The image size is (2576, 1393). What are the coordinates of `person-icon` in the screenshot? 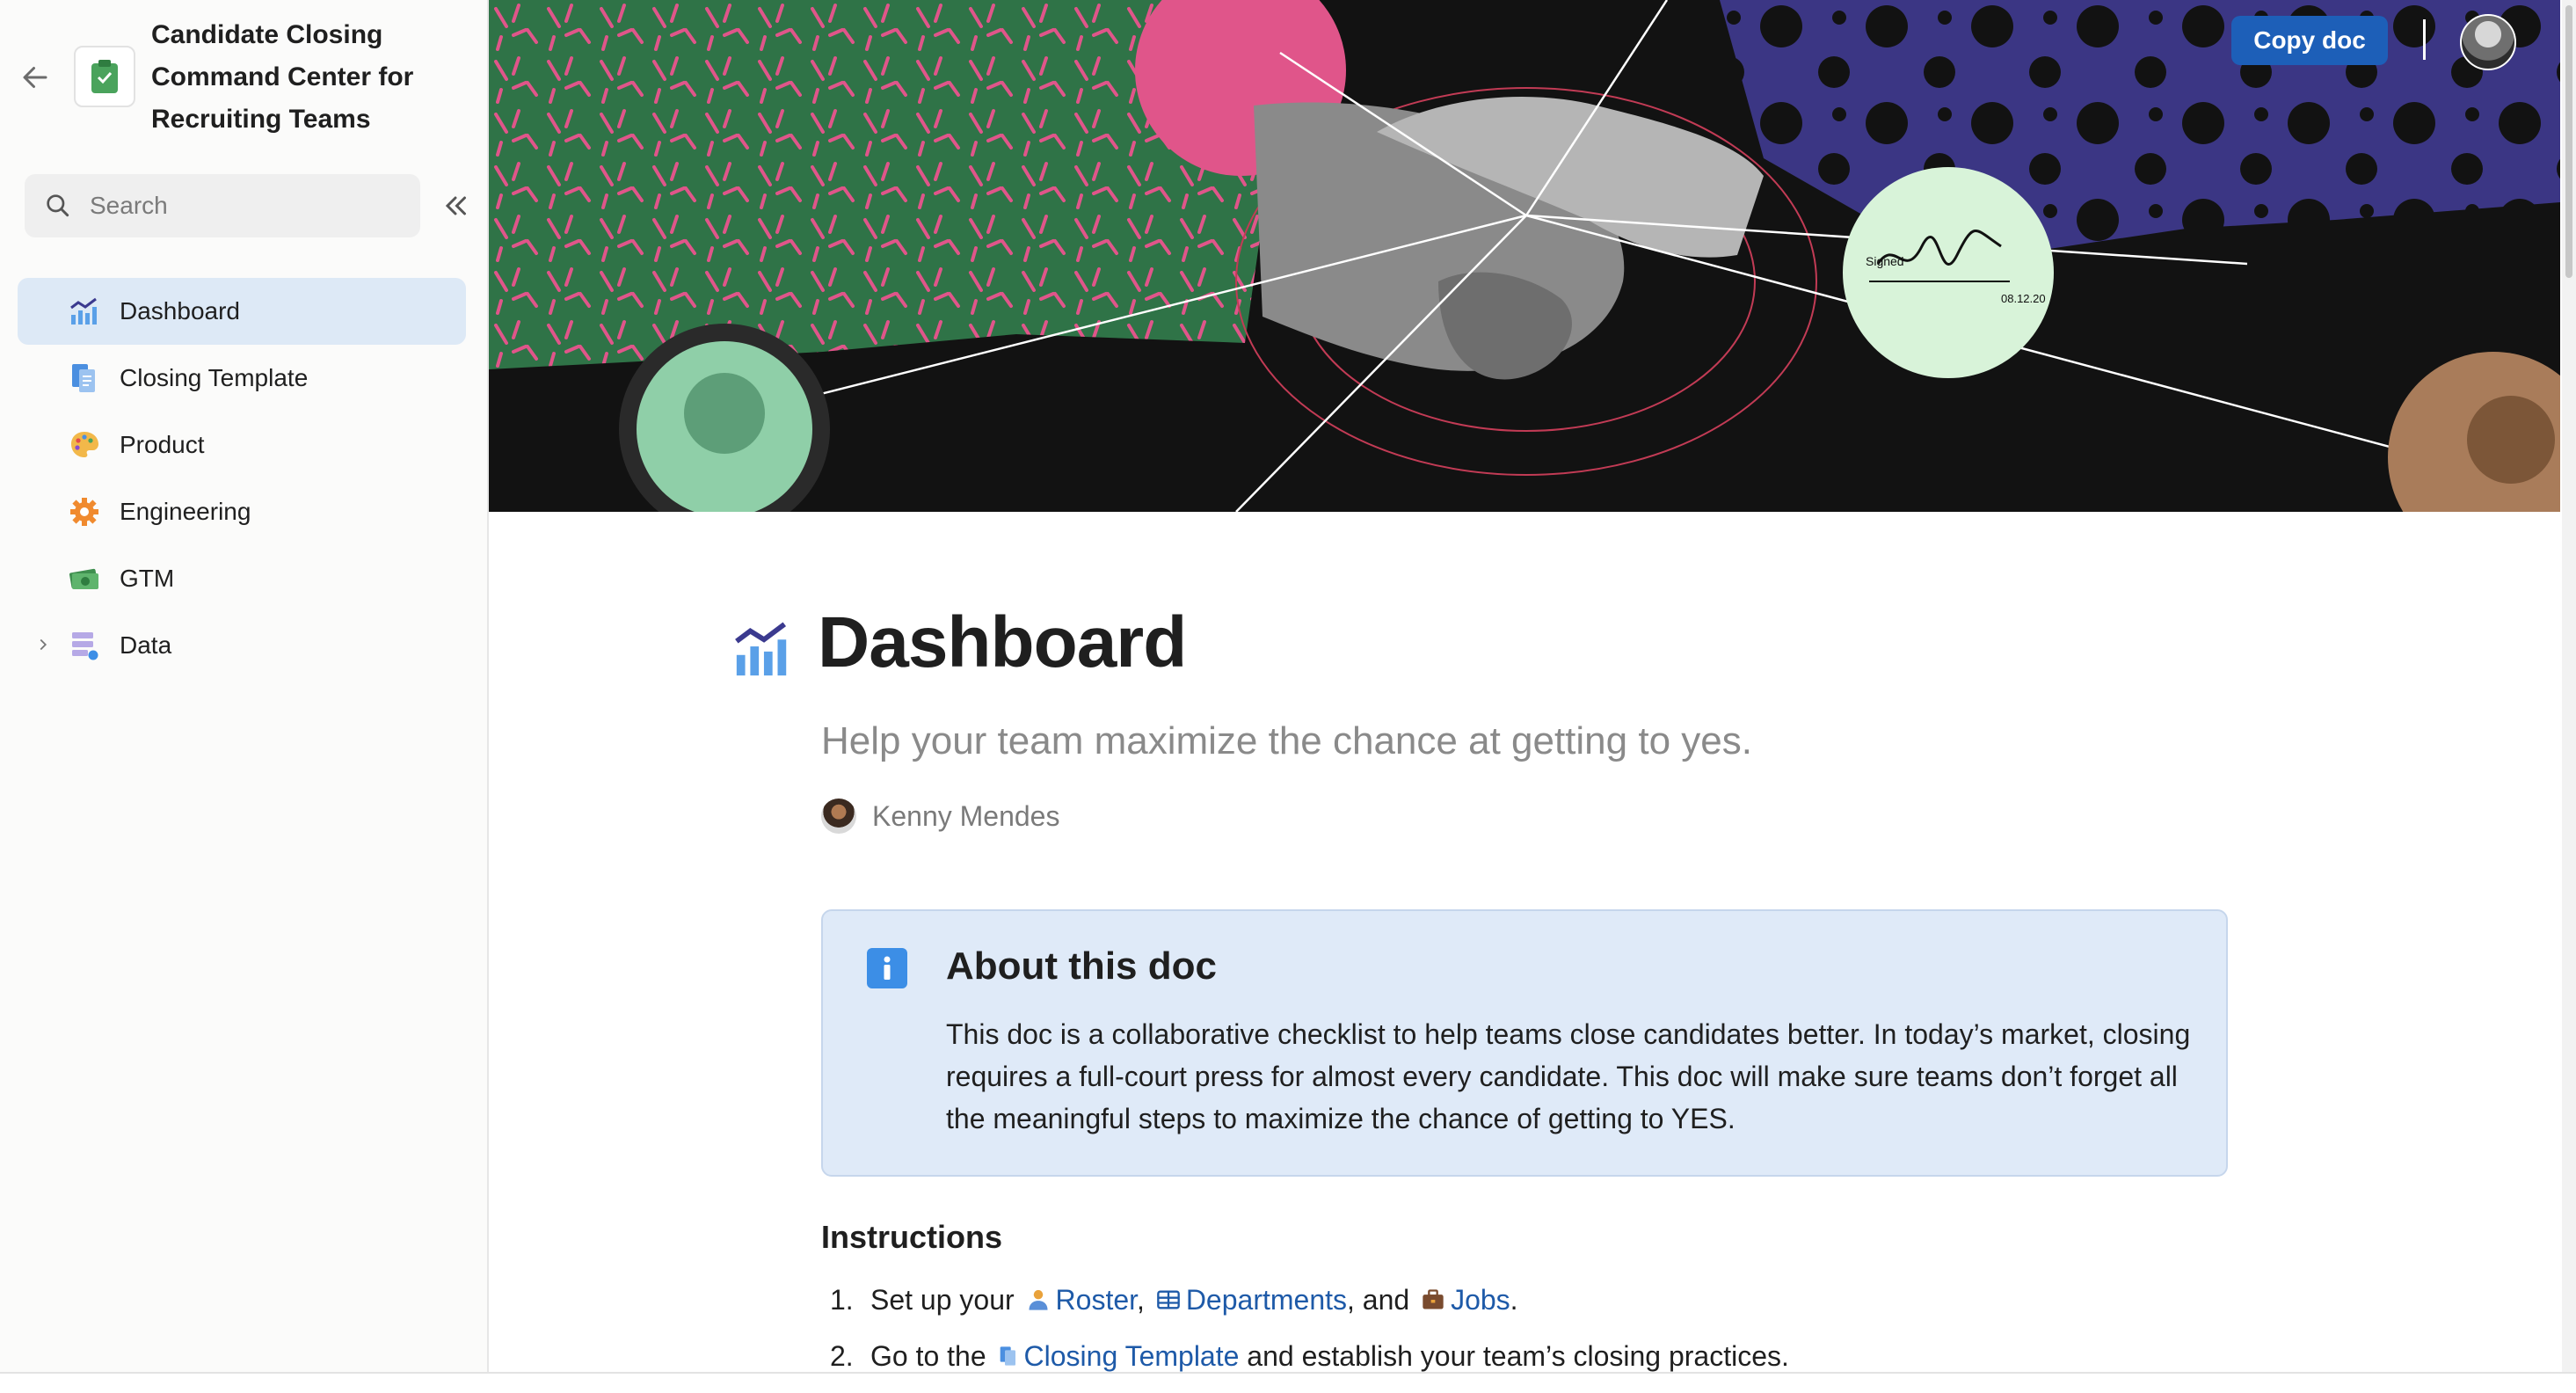 It's located at (1038, 1299).